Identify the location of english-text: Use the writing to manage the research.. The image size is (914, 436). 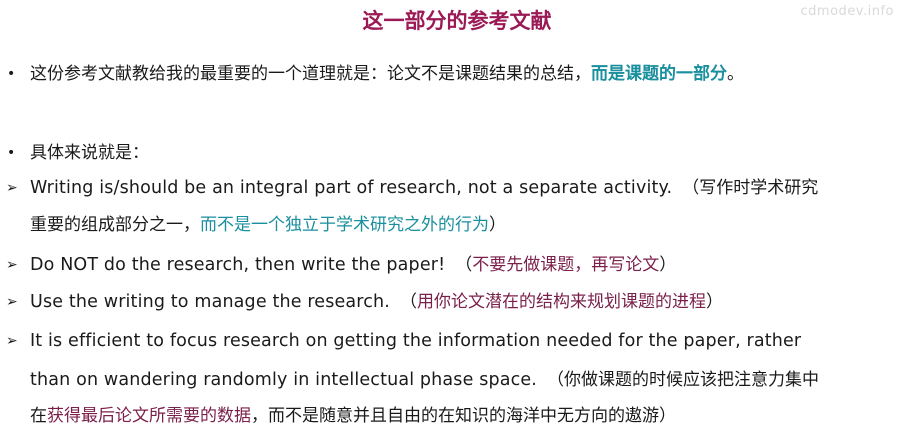
(210, 302).